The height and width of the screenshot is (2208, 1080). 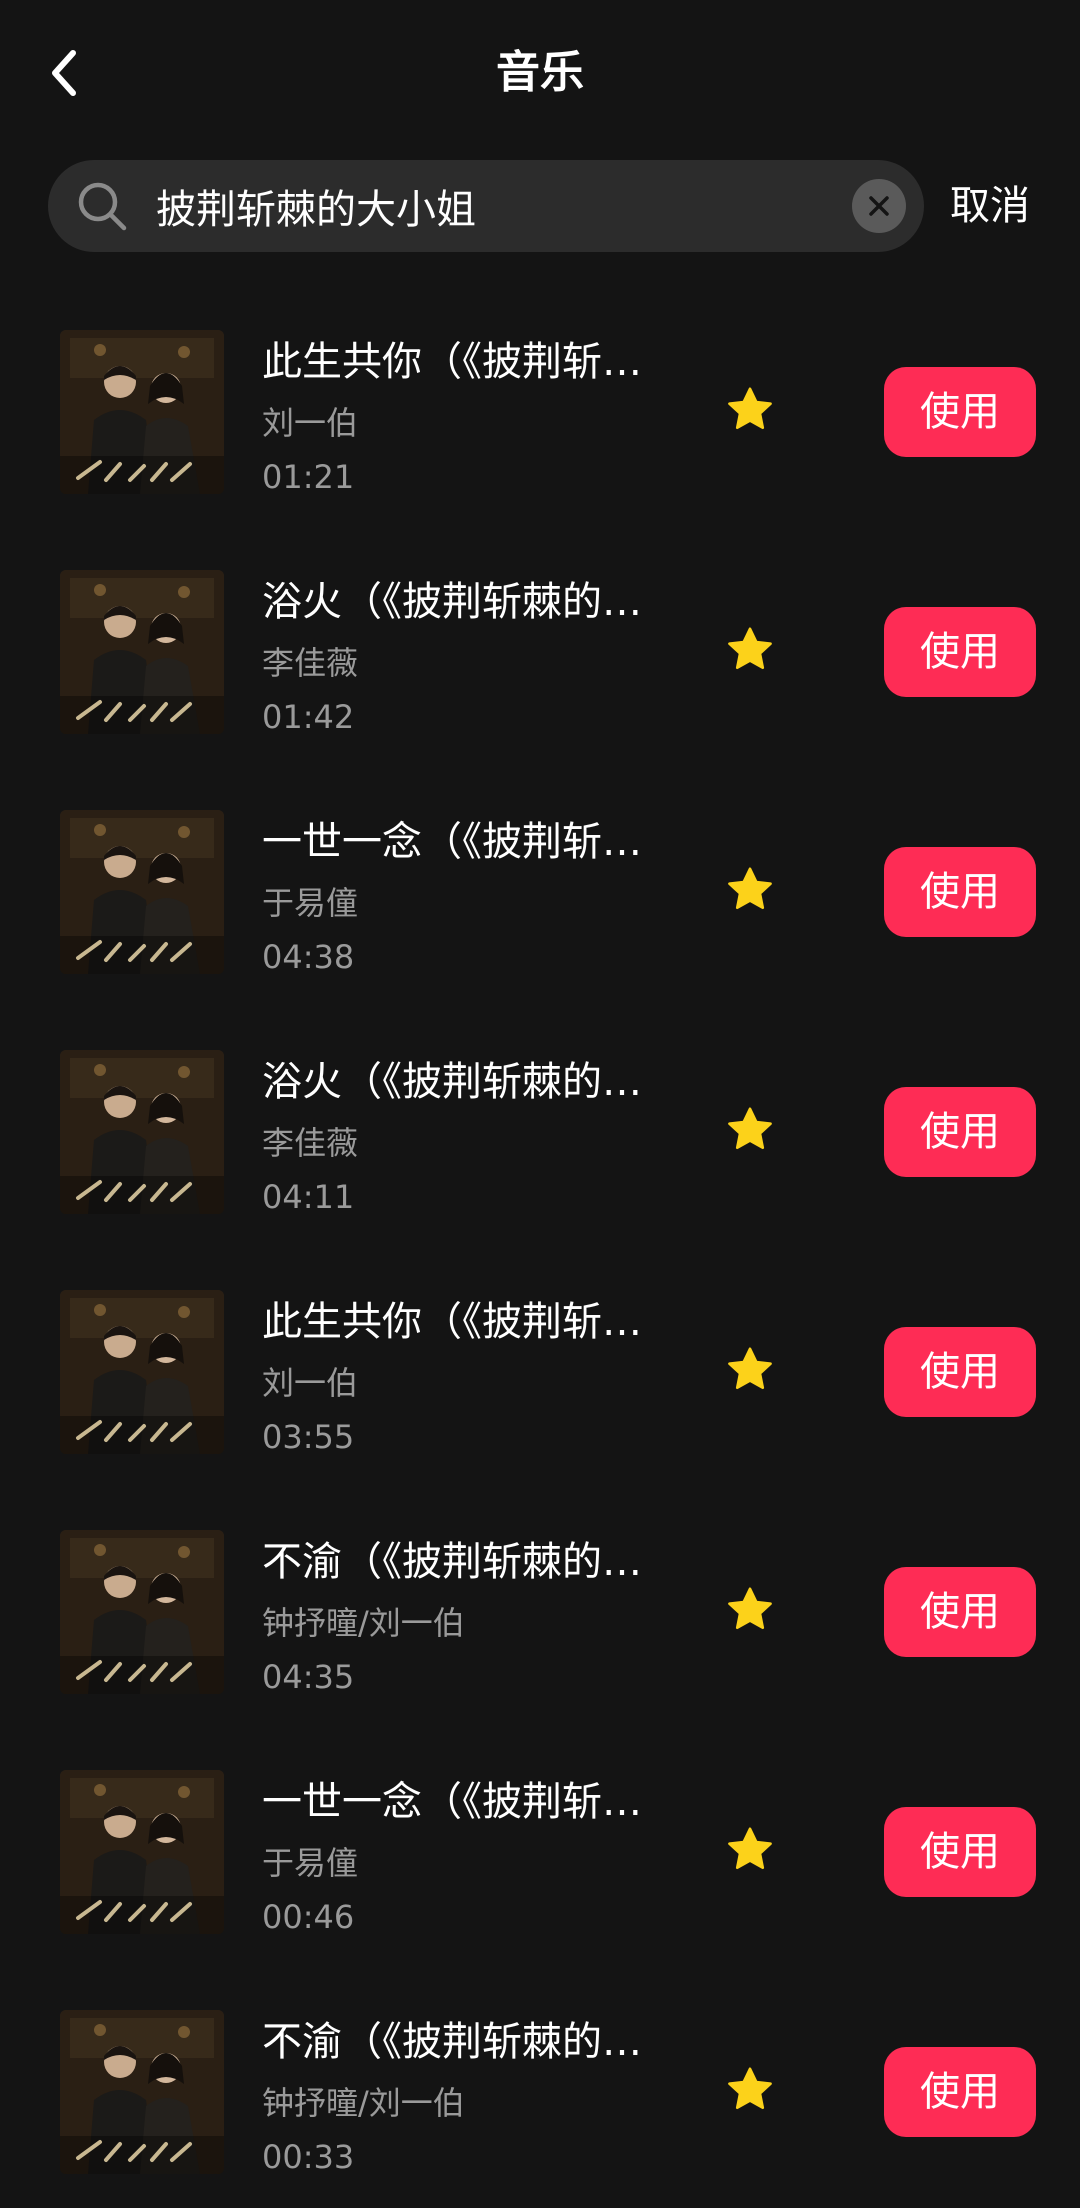 What do you see at coordinates (308, 1917) in the screenshot?
I see `song-duration: 00:46` at bounding box center [308, 1917].